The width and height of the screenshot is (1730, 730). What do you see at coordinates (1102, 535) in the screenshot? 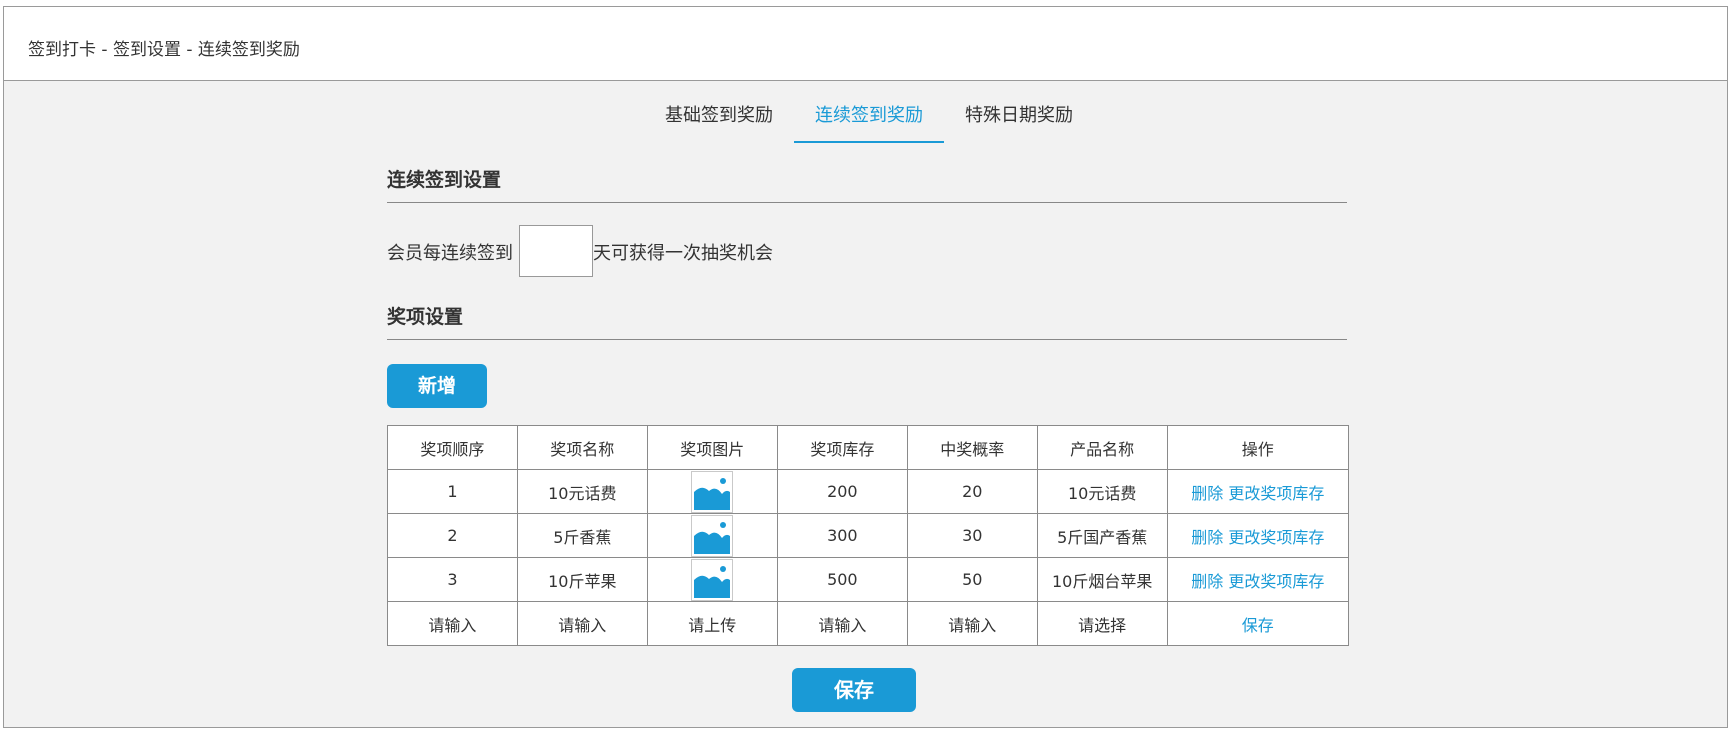
I see `prize-product: 5斤国产香蕉` at bounding box center [1102, 535].